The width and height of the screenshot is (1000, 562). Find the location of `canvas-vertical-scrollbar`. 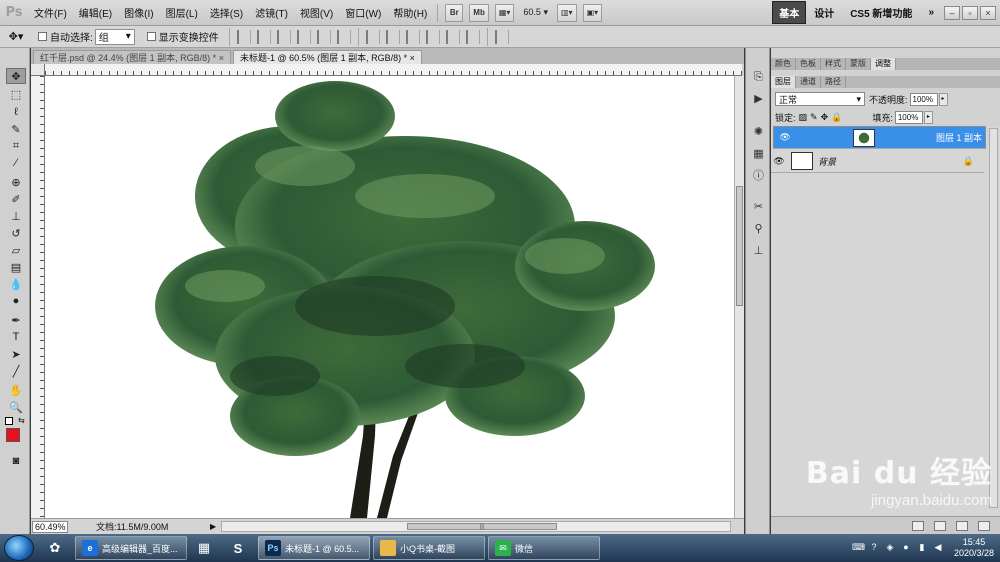

canvas-vertical-scrollbar is located at coordinates (739, 297).